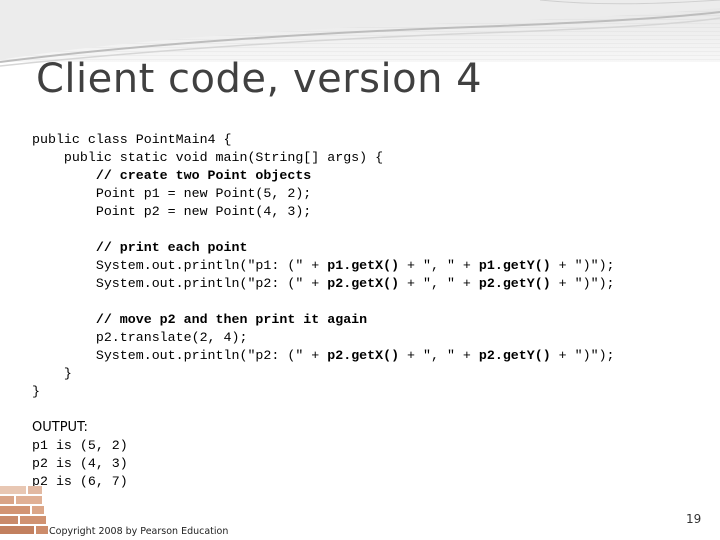 Image resolution: width=720 pixels, height=540 pixels. What do you see at coordinates (172, 175) in the screenshot?
I see `code-line: // create two Point objects` at bounding box center [172, 175].